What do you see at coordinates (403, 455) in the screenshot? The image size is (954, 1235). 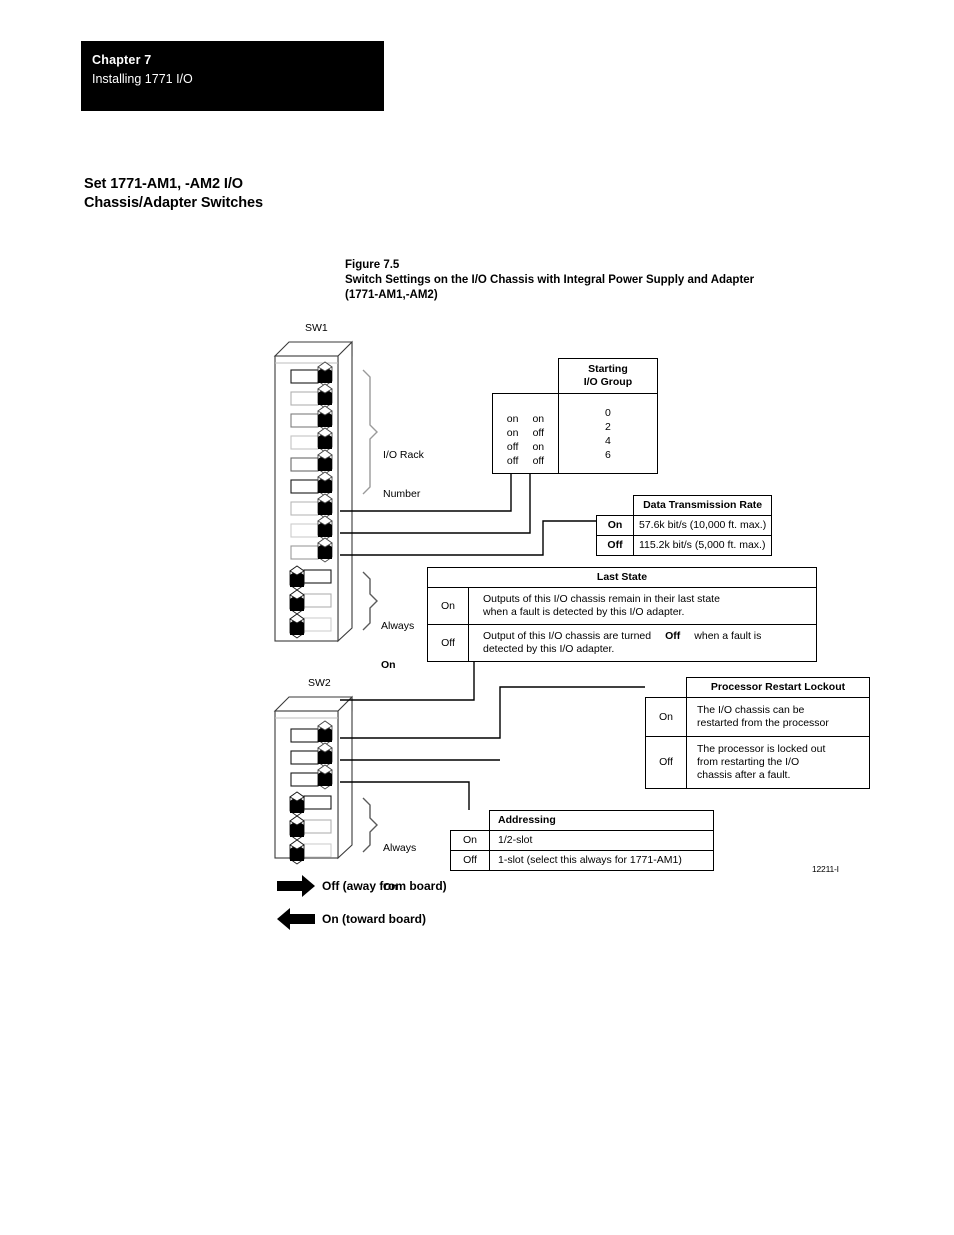 I see `label-io-rack-line1: I/O Rack` at bounding box center [403, 455].